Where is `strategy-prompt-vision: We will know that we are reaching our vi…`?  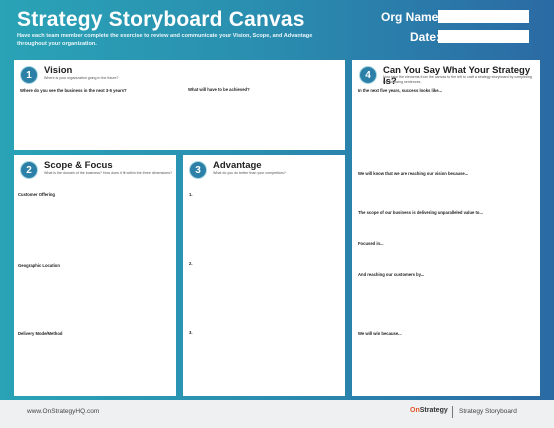 strategy-prompt-vision: We will know that we are reaching our vi… is located at coordinates (413, 173).